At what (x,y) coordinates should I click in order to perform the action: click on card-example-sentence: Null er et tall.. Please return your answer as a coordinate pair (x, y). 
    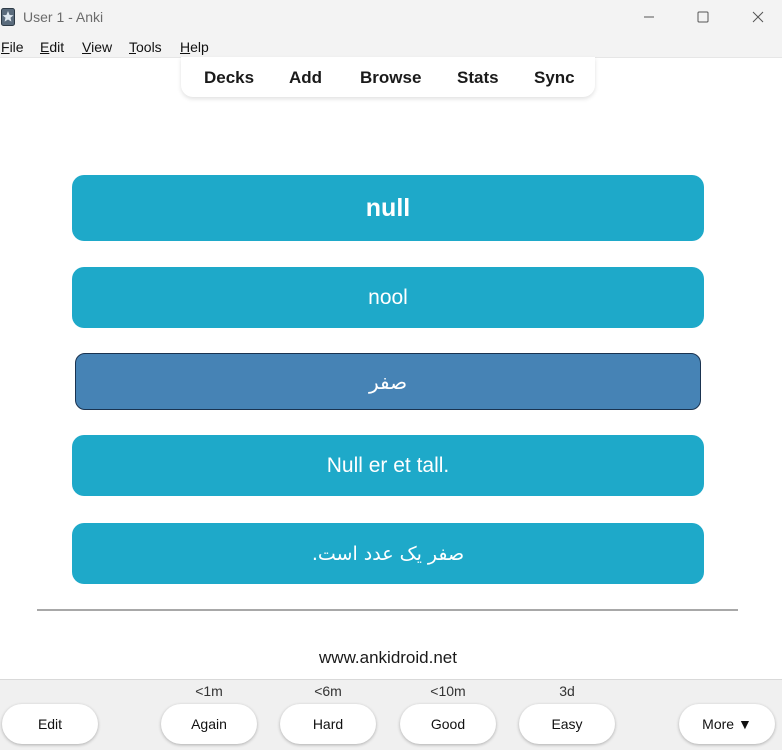
    Looking at the image, I should click on (388, 465).